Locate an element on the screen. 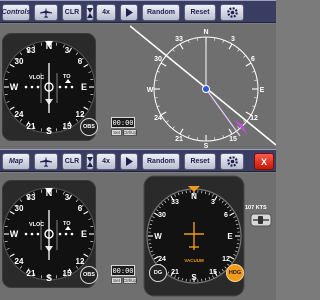 The image size is (320, 300). map-30: 30 is located at coordinates (158, 59).